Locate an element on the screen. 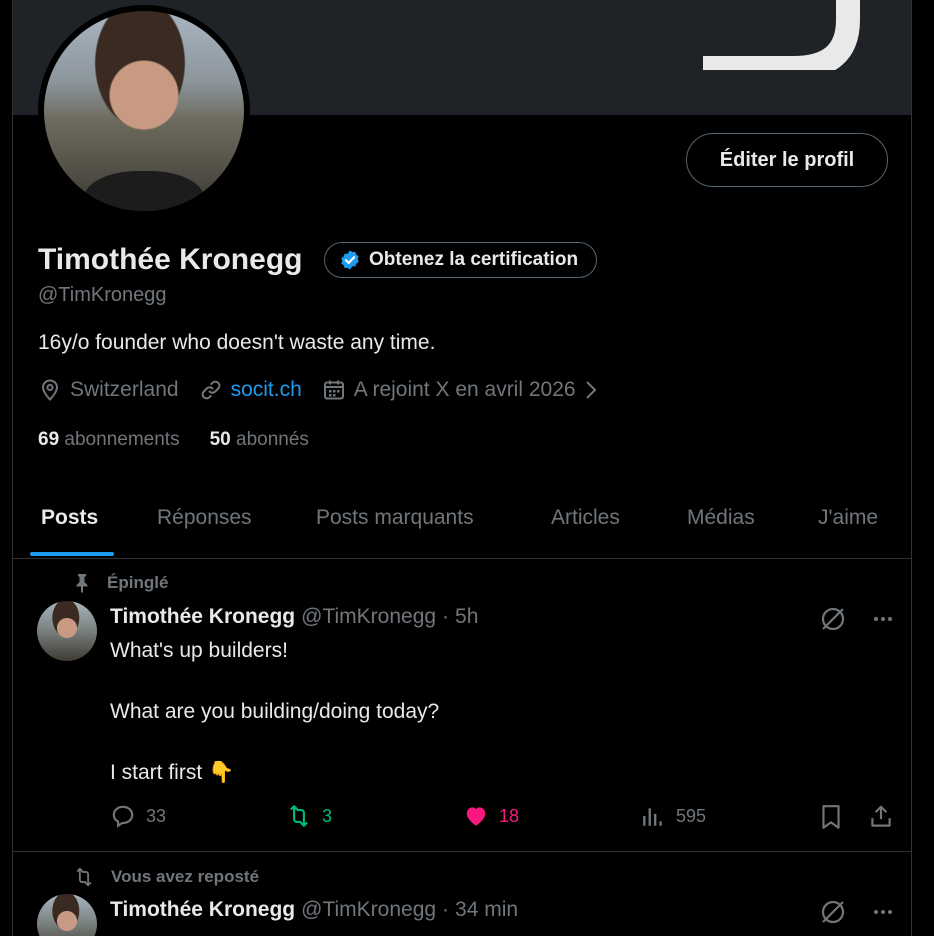 The width and height of the screenshot is (934, 936). share-icon is located at coordinates (881, 817).